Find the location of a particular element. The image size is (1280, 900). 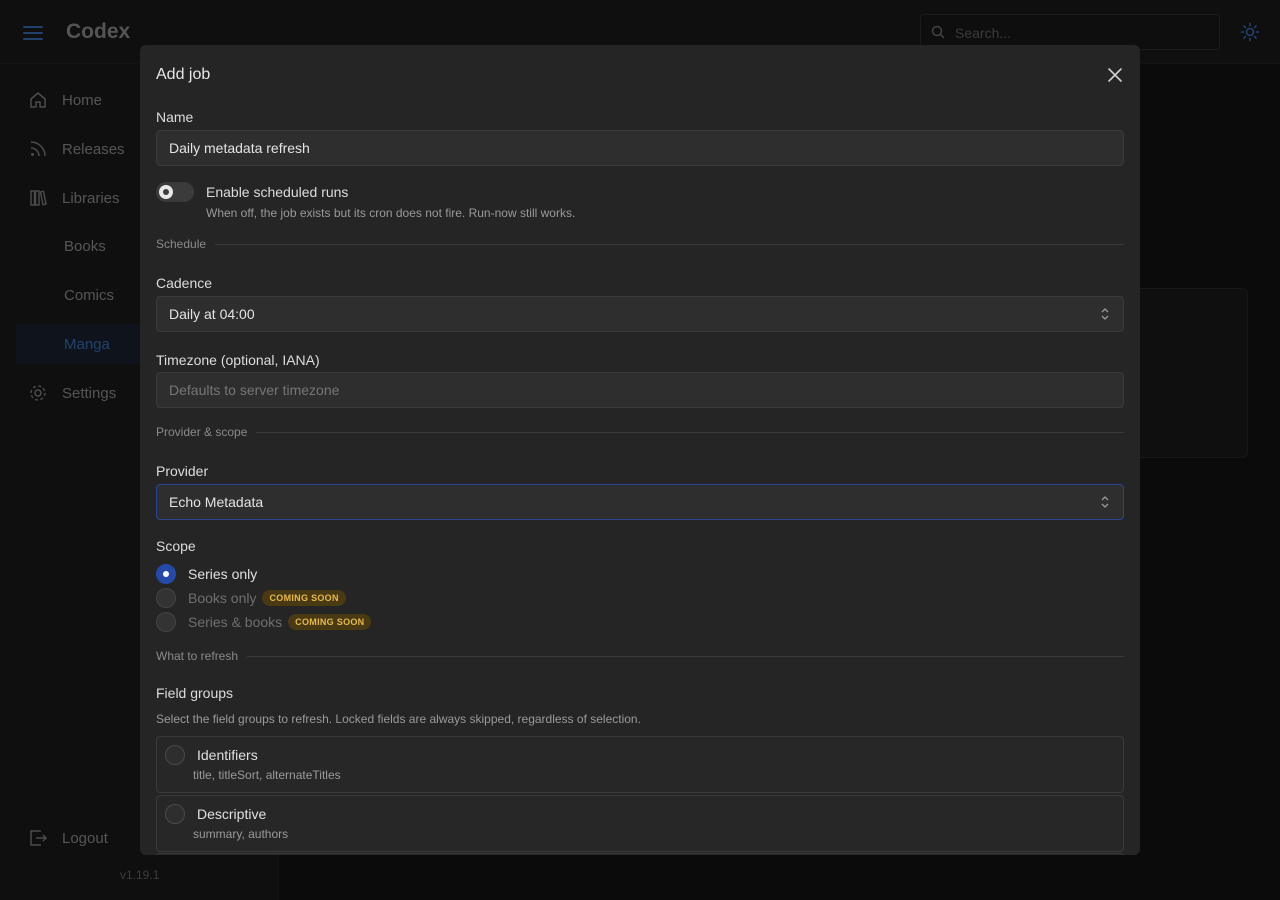

close-icon is located at coordinates (1115, 75).